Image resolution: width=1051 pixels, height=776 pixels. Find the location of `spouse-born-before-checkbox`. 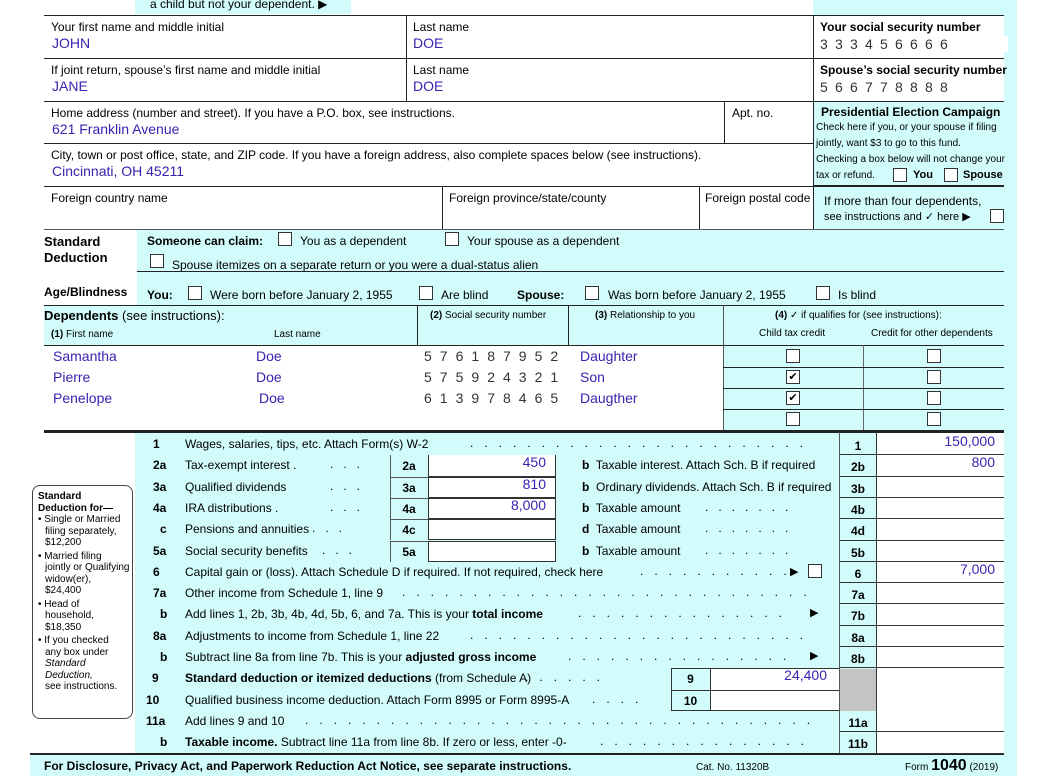

spouse-born-before-checkbox is located at coordinates (592, 293).